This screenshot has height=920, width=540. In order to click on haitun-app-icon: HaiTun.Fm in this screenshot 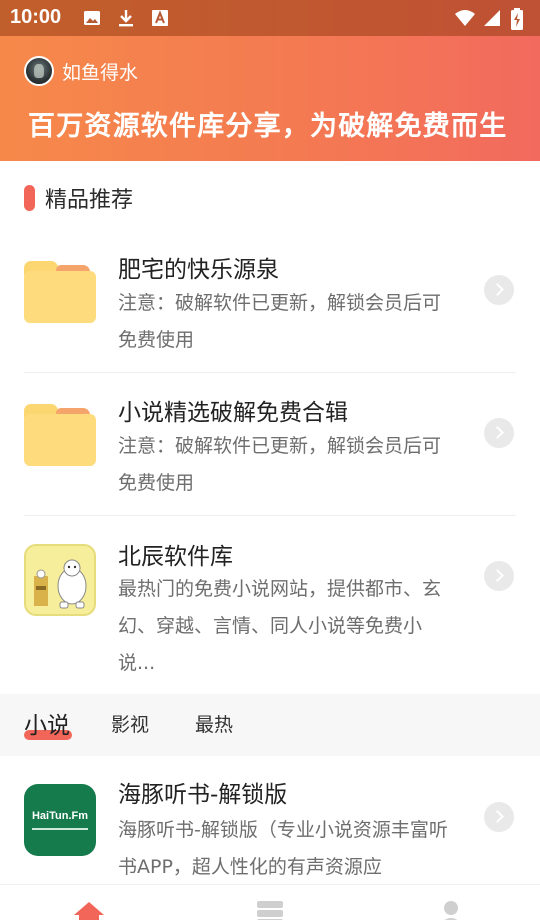, I will do `click(60, 820)`.